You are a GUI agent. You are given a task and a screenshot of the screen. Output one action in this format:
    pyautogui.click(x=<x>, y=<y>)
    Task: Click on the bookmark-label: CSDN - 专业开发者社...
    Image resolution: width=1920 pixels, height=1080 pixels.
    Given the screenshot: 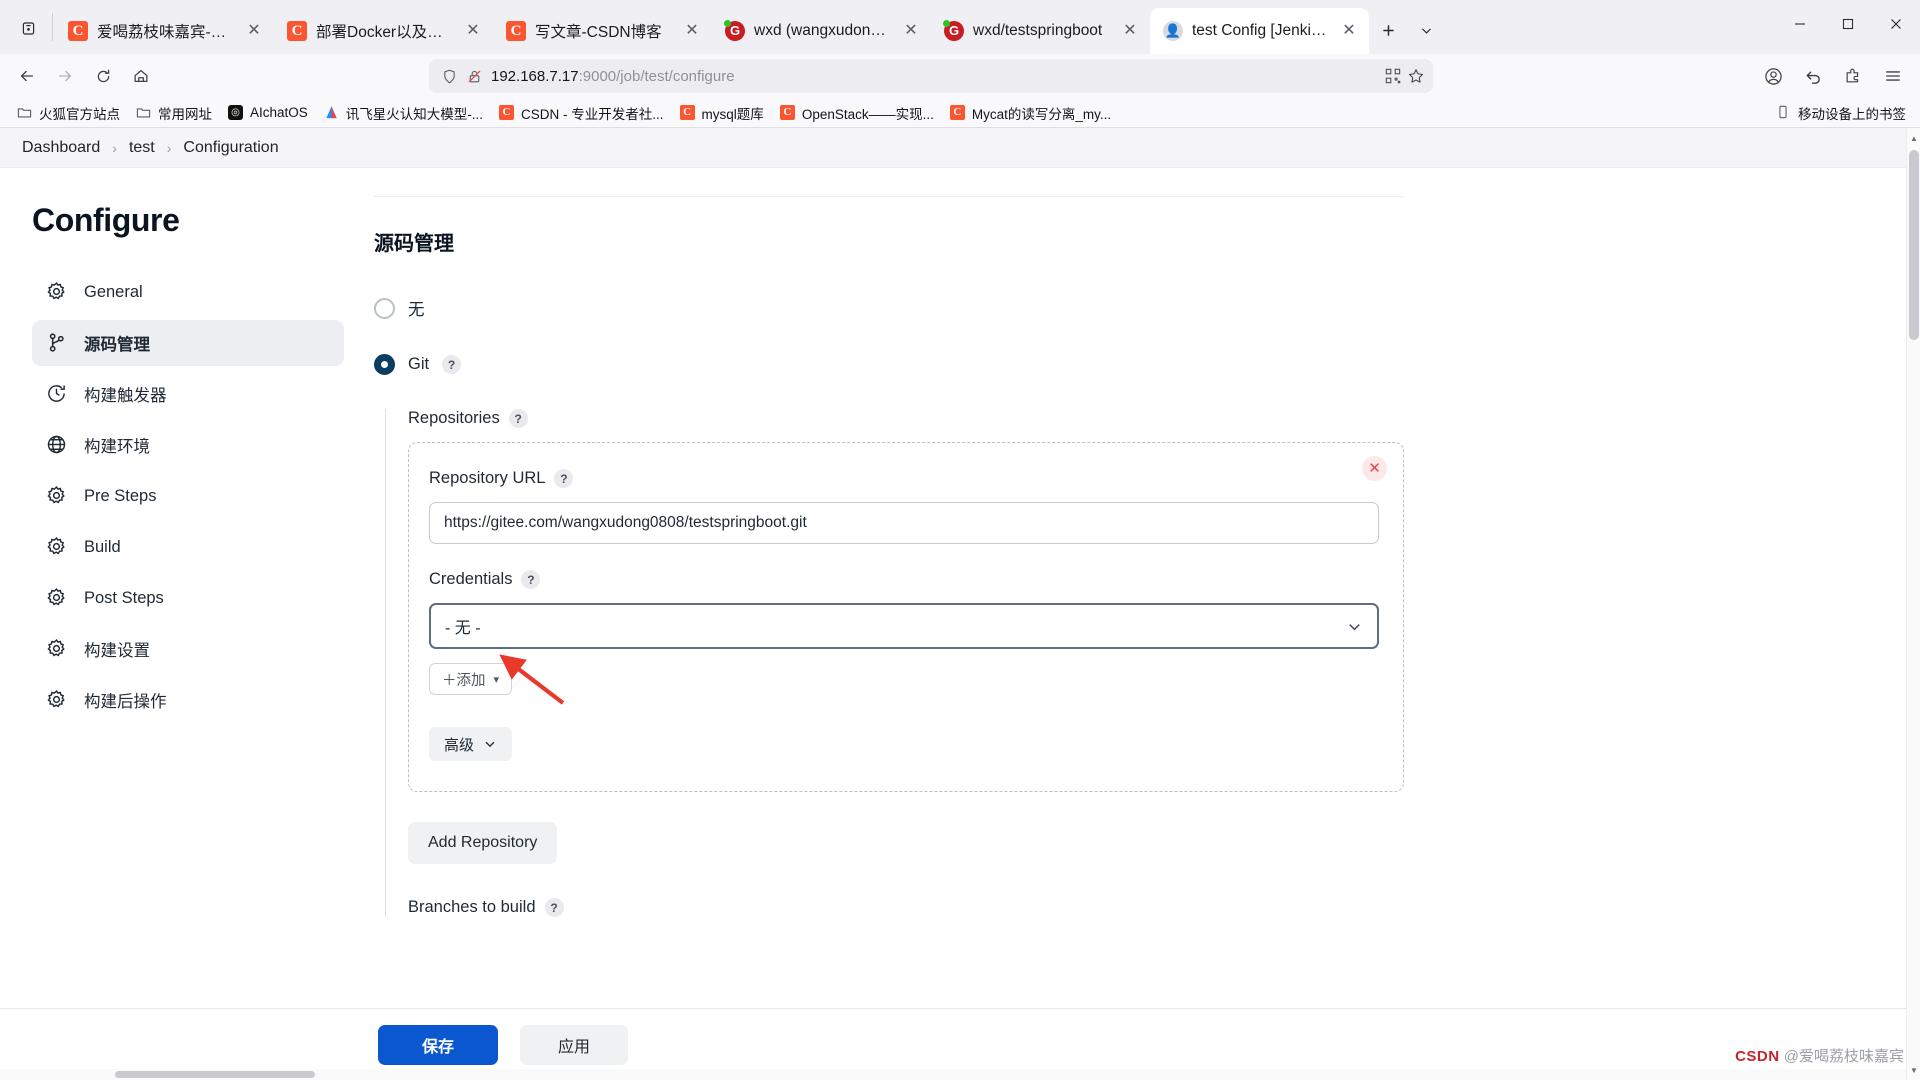 What is the action you would take?
    pyautogui.click(x=592, y=114)
    